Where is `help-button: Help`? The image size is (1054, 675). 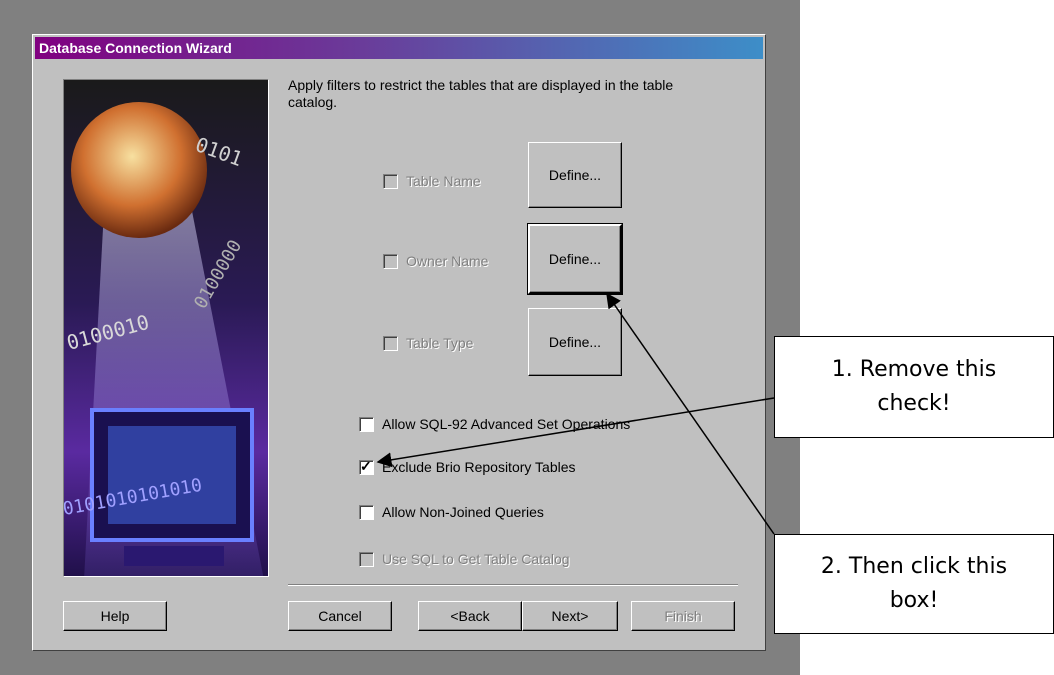
help-button: Help is located at coordinates (115, 616).